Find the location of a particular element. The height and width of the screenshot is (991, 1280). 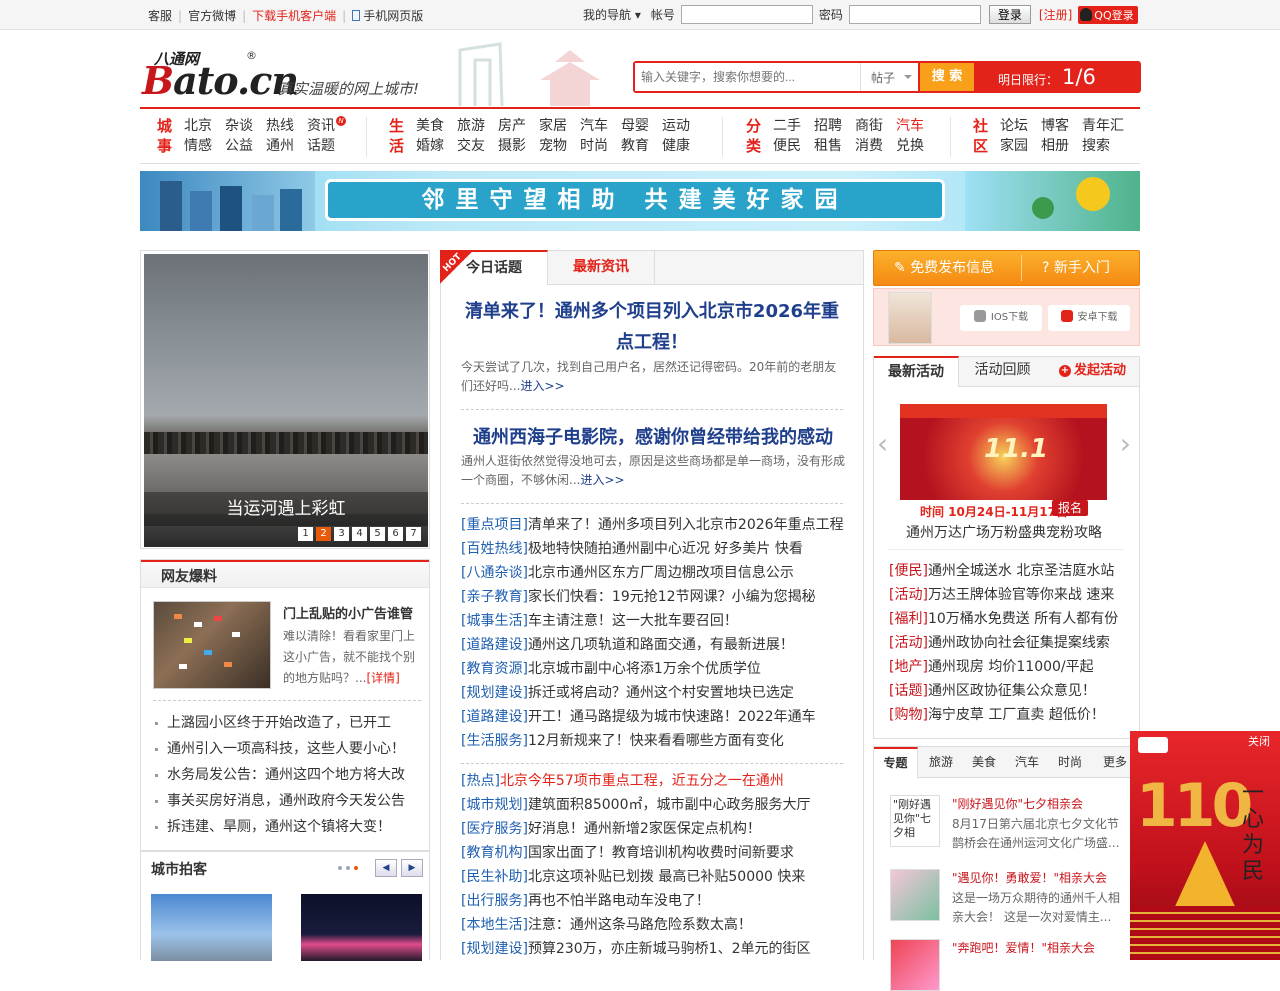

search-button: 搜 索 is located at coordinates (947, 77).